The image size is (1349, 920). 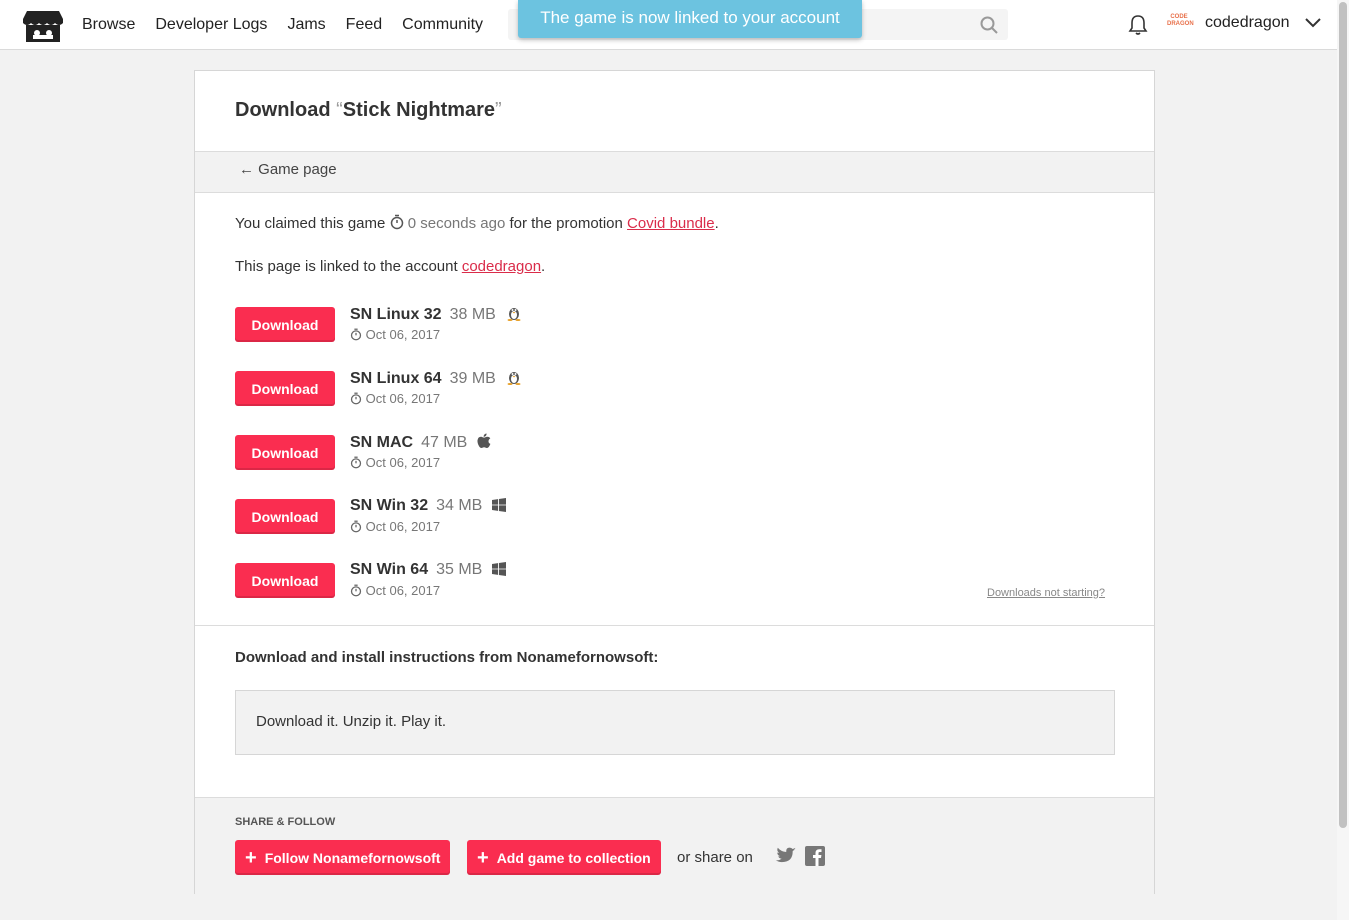 What do you see at coordinates (675, 453) in the screenshot?
I see `upload-row: Download SN MAC 47 MB Oct 06, 2017` at bounding box center [675, 453].